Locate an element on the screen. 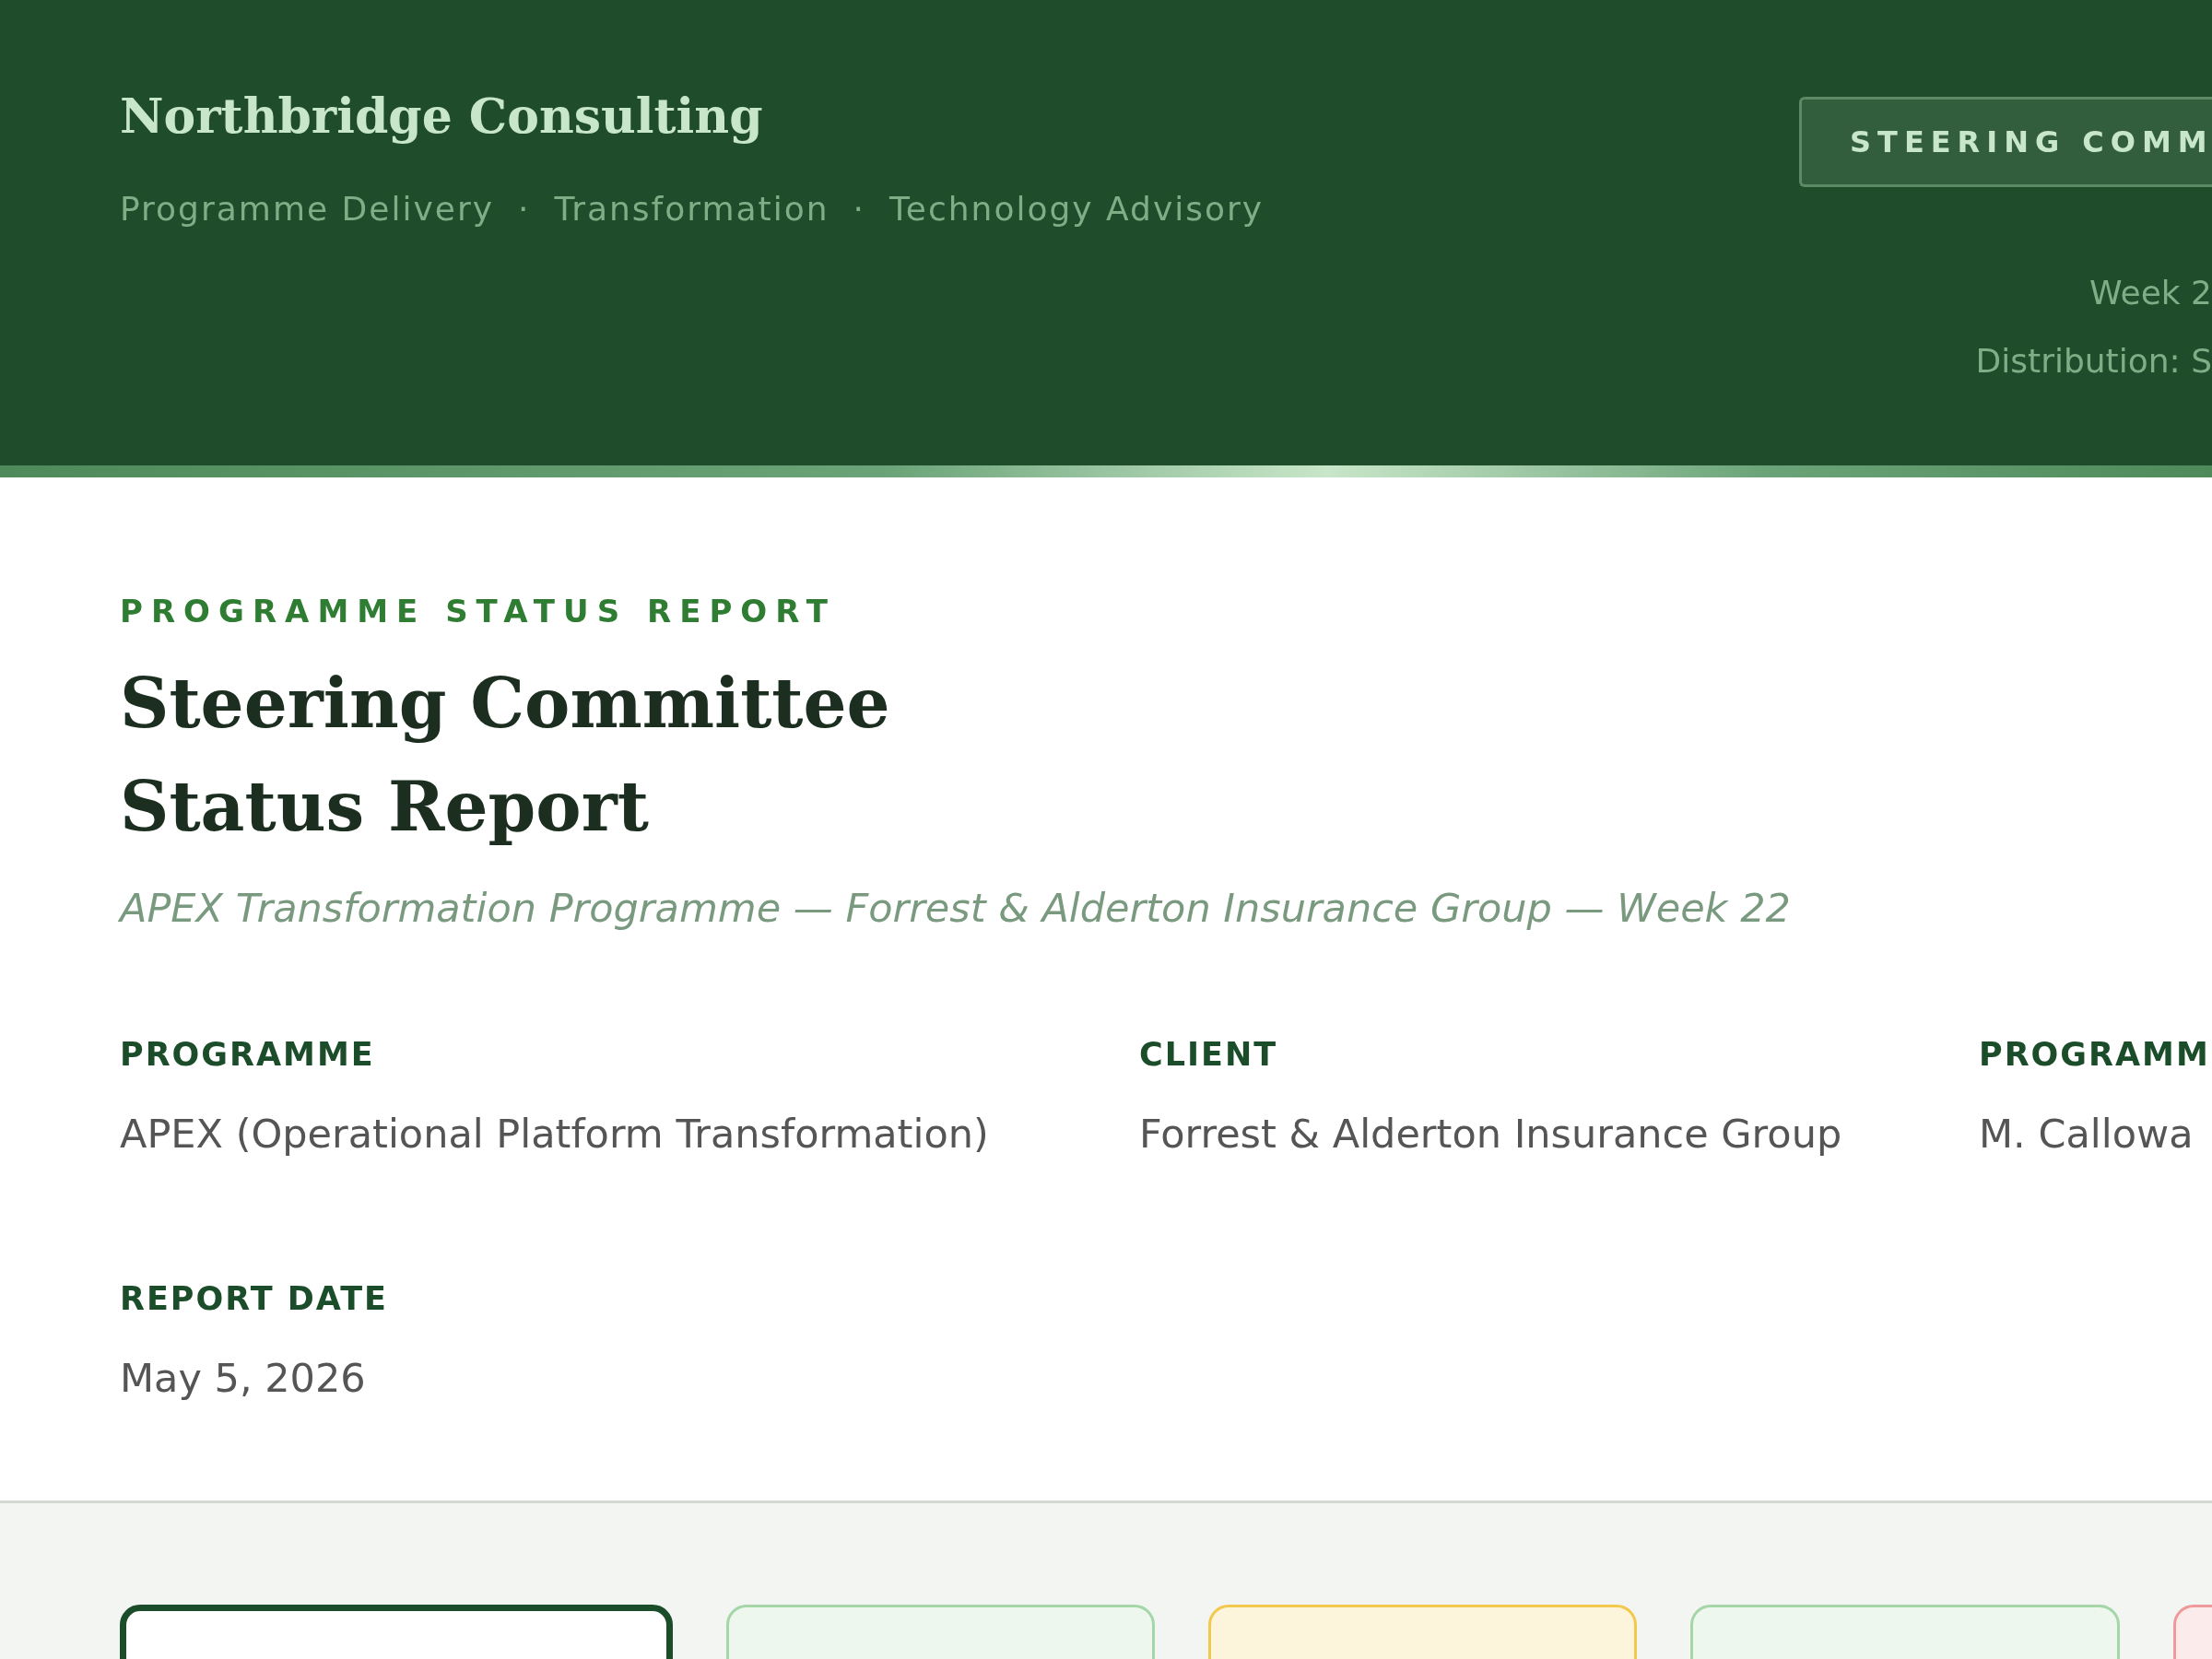 This screenshot has width=2212, height=1659. field-label: PROGRAMME is located at coordinates (248, 1054).